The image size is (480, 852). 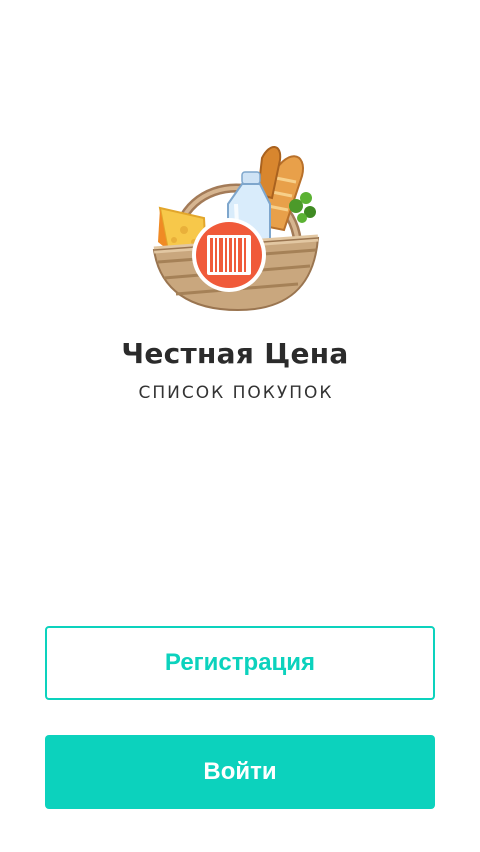 I want to click on register-button: Регистрация, so click(x=240, y=663).